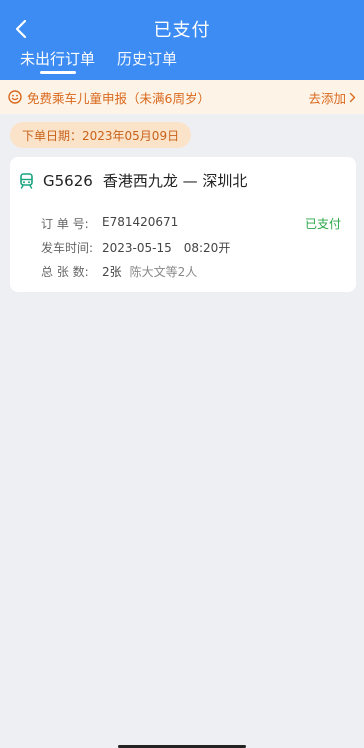 This screenshot has height=748, width=364. Describe the element at coordinates (163, 272) in the screenshot. I see `passenger-names: 陈大文等2人` at that location.